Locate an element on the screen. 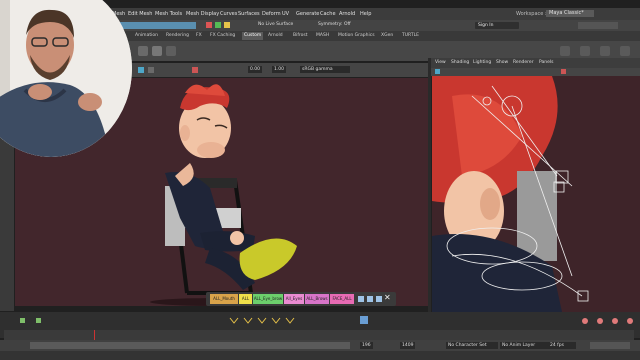 Image resolution: width=640 pixels, height=360 pixels. select-all-label: ALL is located at coordinates (245, 298).